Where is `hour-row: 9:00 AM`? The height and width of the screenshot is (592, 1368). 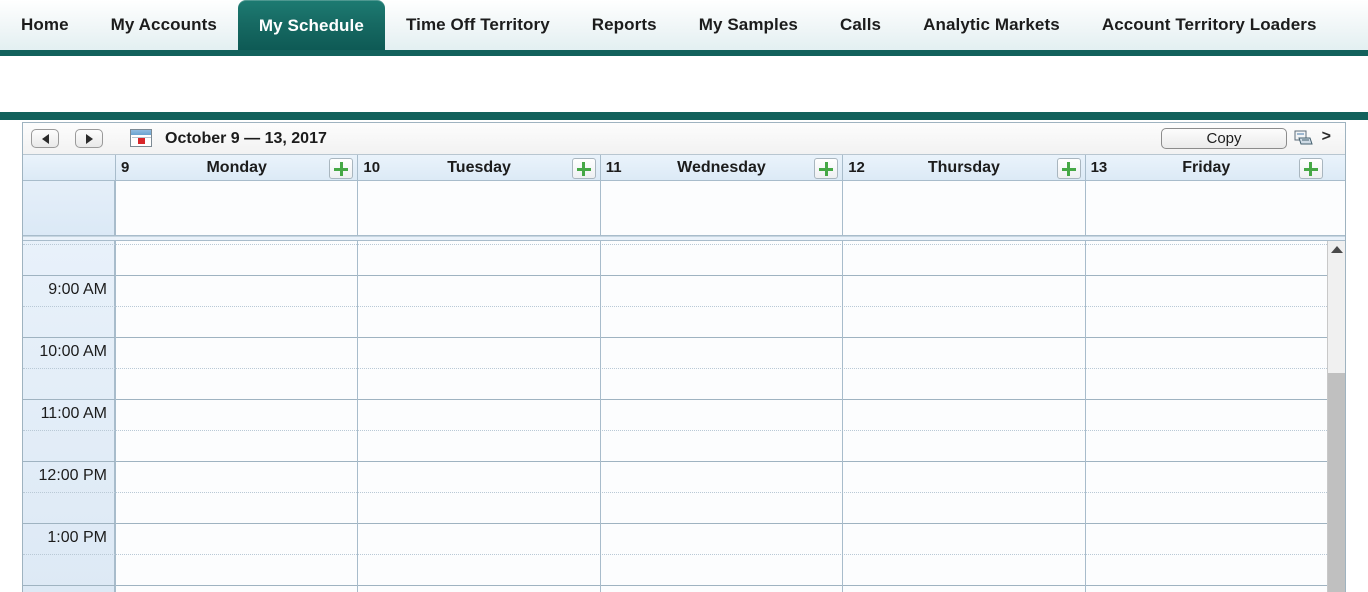 hour-row: 9:00 AM is located at coordinates (684, 306).